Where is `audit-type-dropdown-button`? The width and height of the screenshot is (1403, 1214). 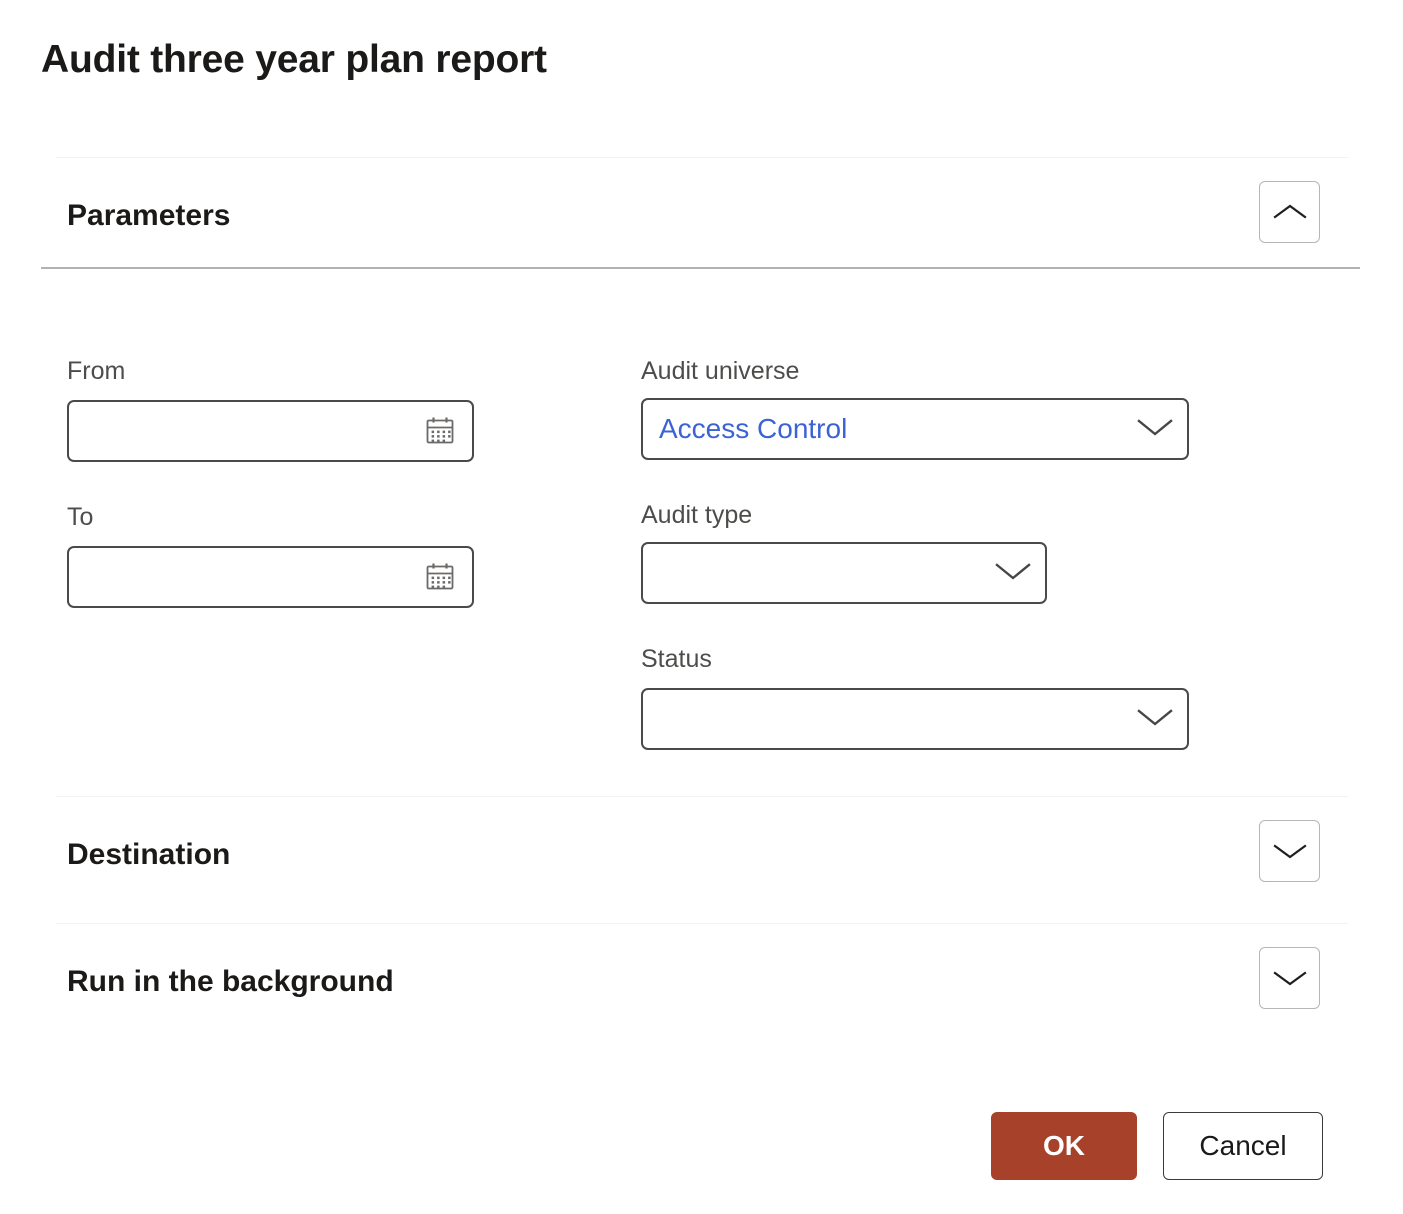
audit-type-dropdown-button is located at coordinates (1013, 573).